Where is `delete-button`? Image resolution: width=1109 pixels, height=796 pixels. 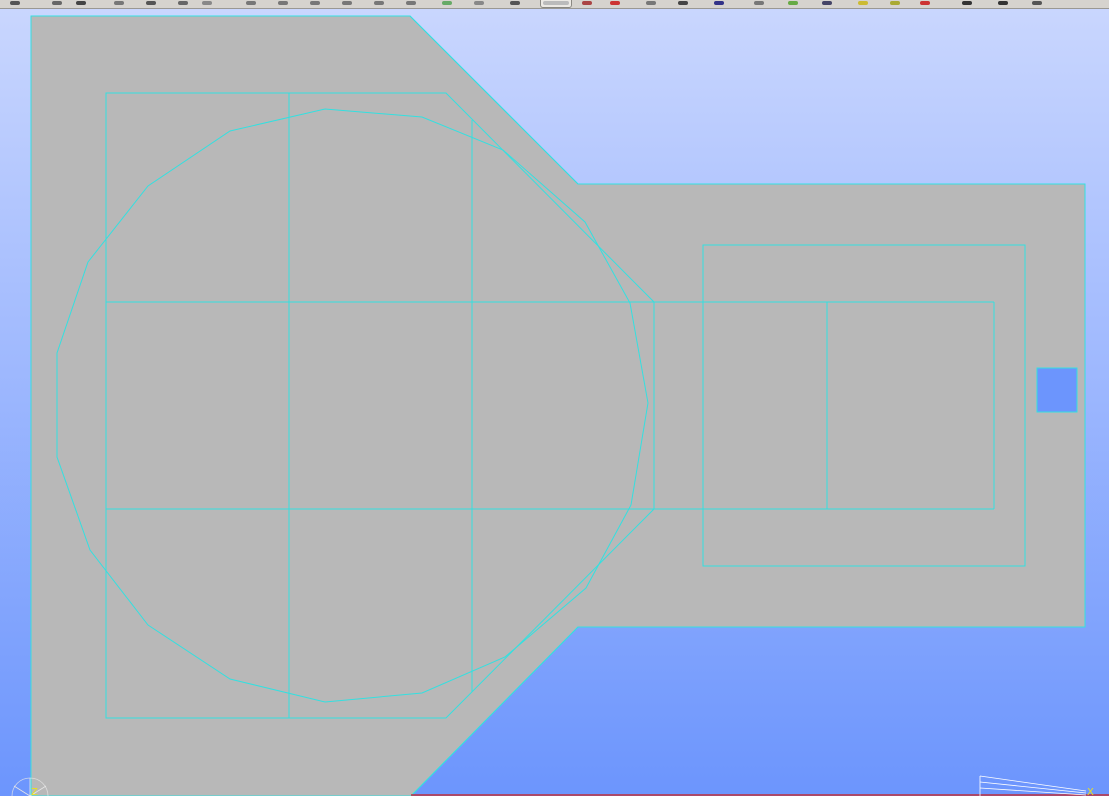
delete-button is located at coordinates (925, 3).